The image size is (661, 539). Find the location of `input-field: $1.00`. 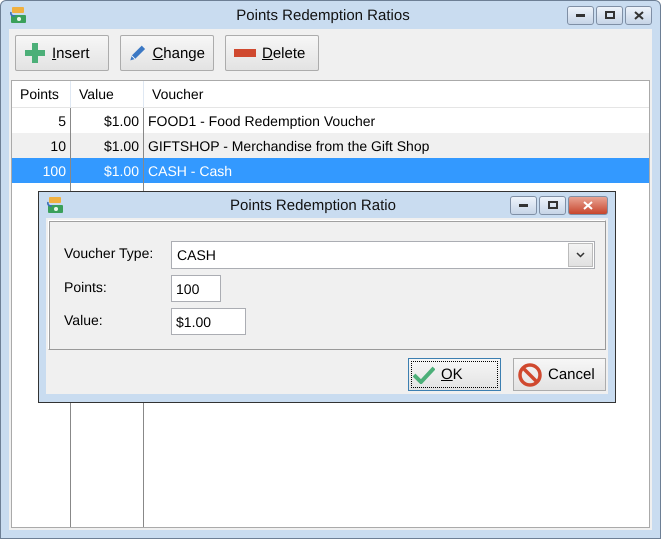

input-field: $1.00 is located at coordinates (208, 321).